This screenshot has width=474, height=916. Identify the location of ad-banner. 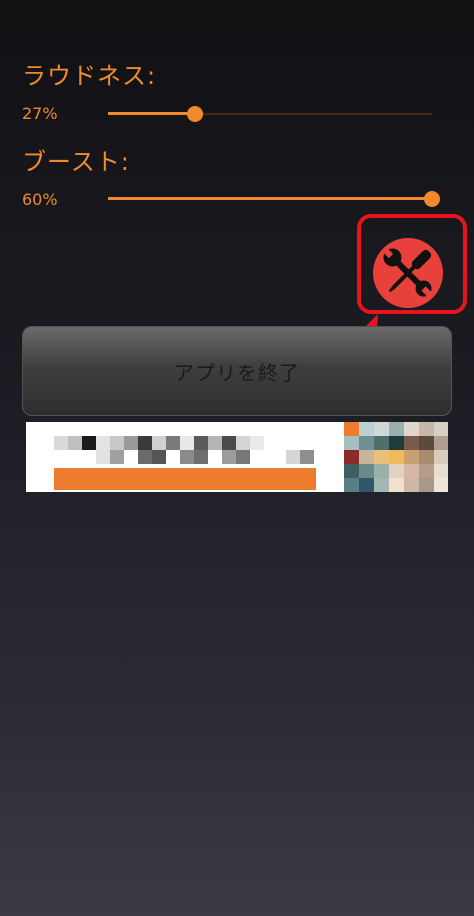
(237, 457).